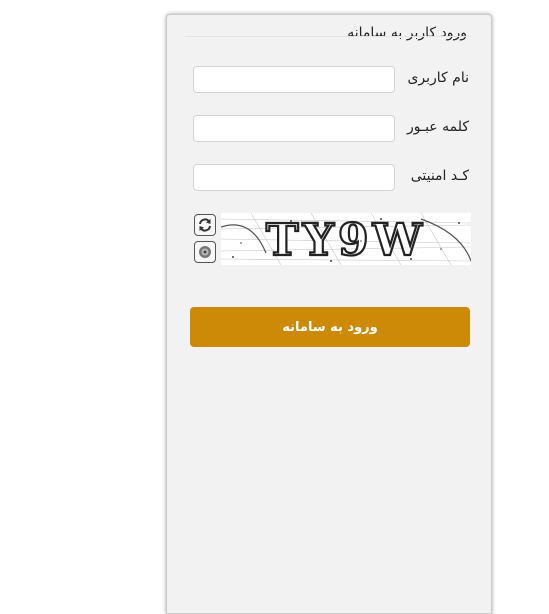 This screenshot has height=614, width=549. I want to click on username-input, so click(294, 79).